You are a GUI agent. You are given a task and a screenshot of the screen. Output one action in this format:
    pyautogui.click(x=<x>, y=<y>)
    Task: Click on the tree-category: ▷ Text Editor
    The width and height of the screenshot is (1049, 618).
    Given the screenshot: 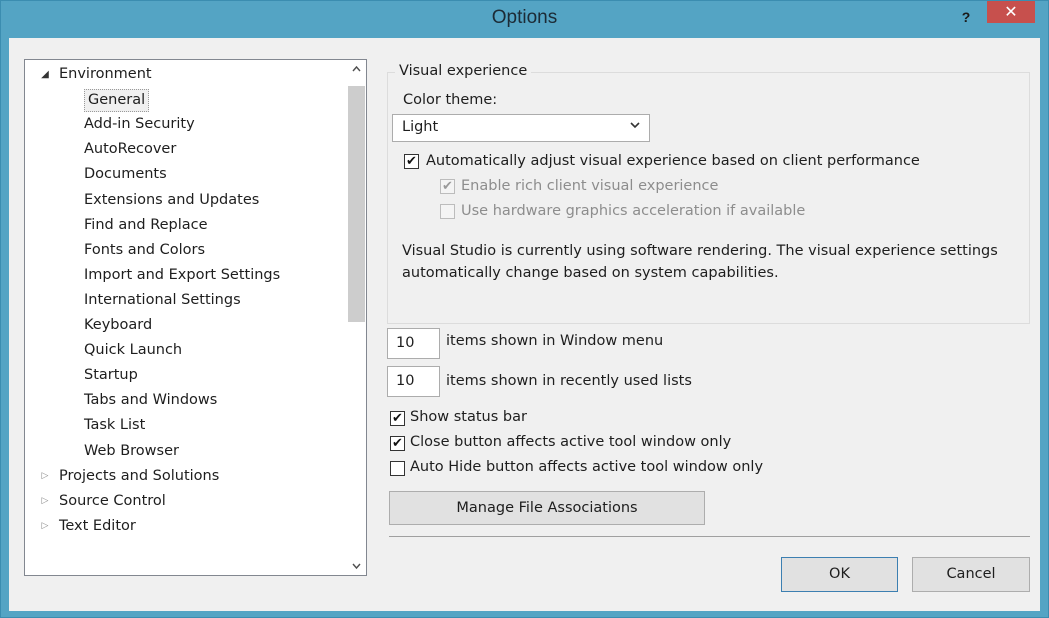 What is the action you would take?
    pyautogui.click(x=185, y=526)
    